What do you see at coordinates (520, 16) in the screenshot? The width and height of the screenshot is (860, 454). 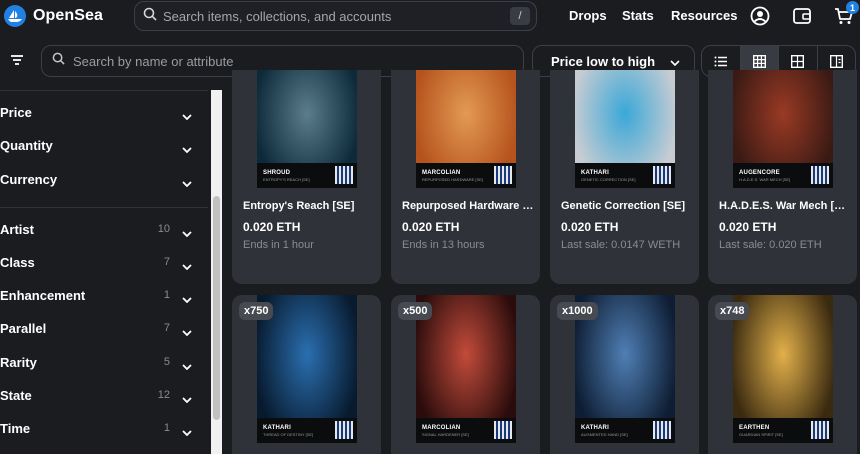 I see `search-shortcut-key: /` at bounding box center [520, 16].